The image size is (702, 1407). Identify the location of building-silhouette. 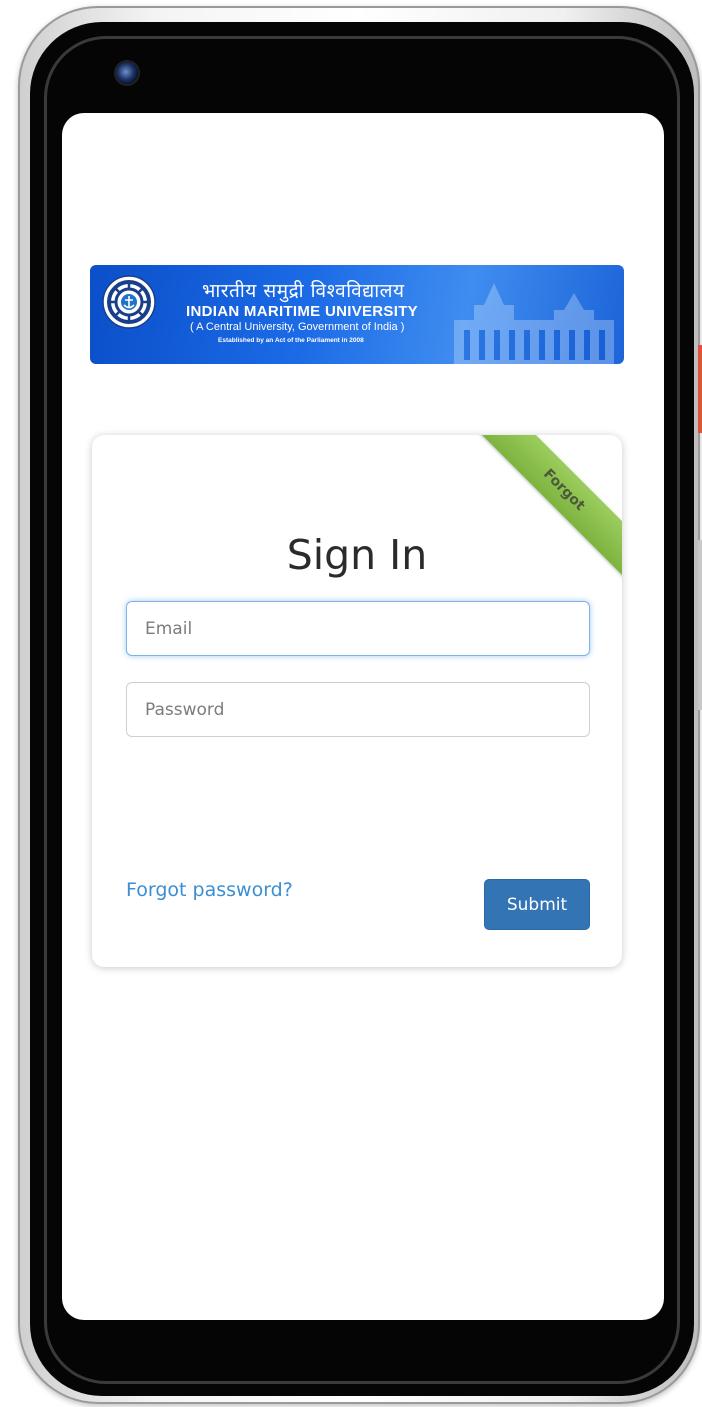
(534, 323).